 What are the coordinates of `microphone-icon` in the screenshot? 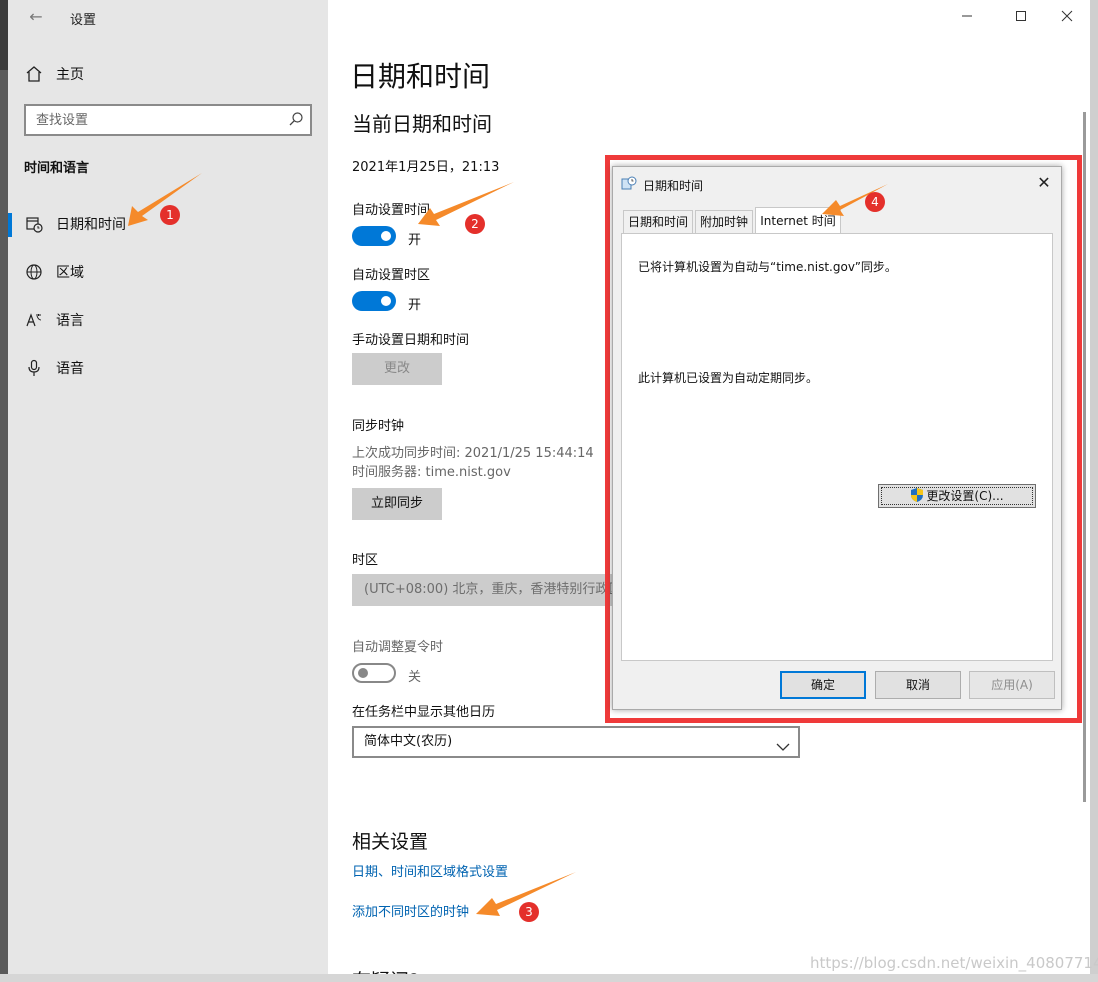 It's located at (34, 369).